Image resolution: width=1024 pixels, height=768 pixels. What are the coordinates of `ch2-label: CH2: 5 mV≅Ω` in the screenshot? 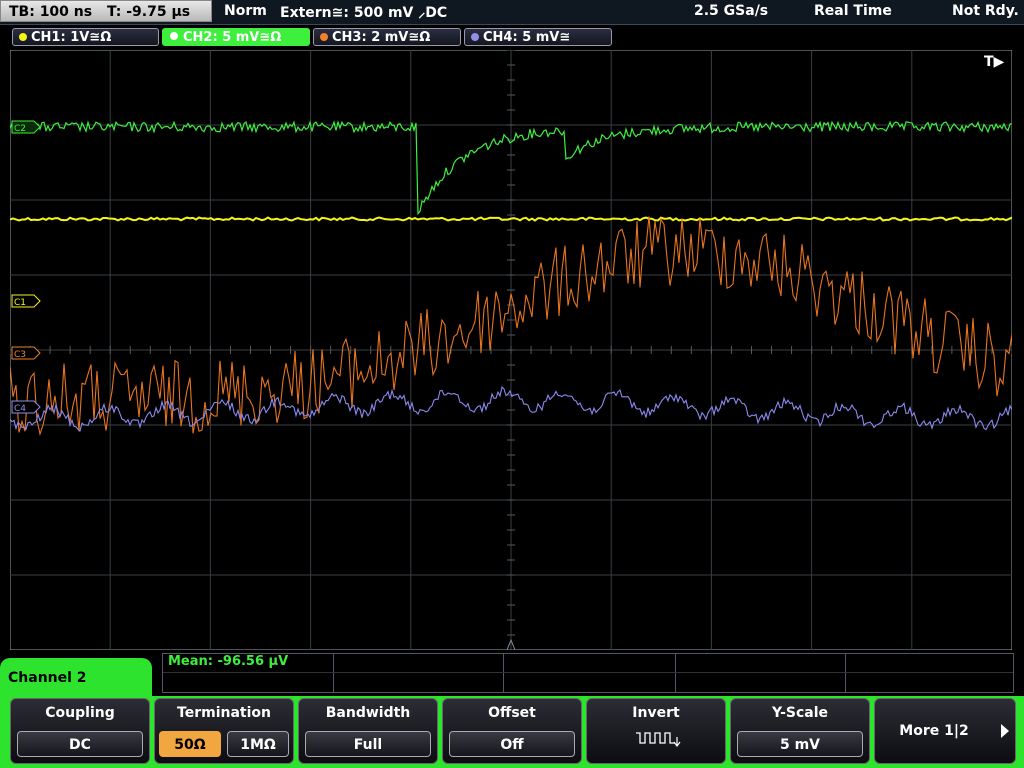 It's located at (232, 37).